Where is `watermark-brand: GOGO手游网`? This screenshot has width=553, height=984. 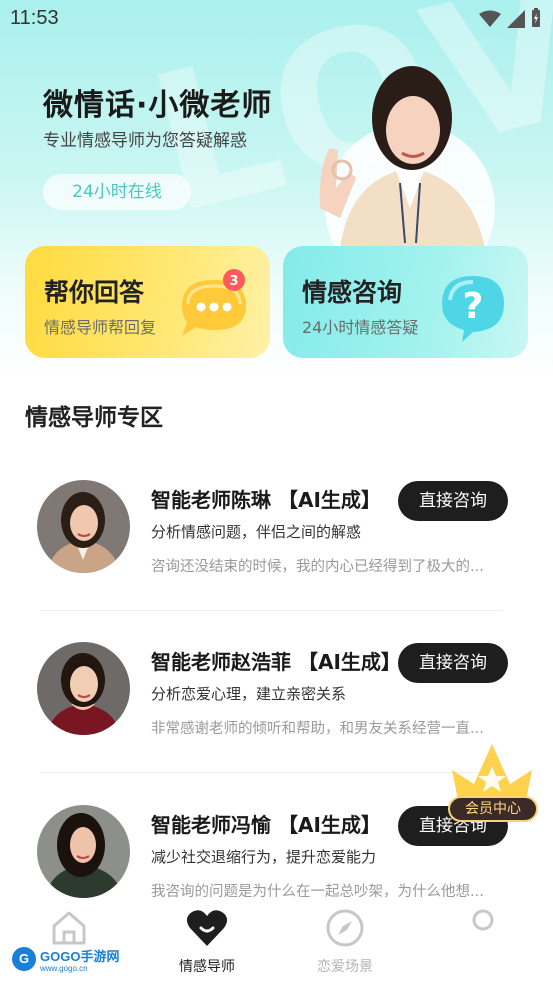
watermark-brand: GOGO手游网 is located at coordinates (80, 956).